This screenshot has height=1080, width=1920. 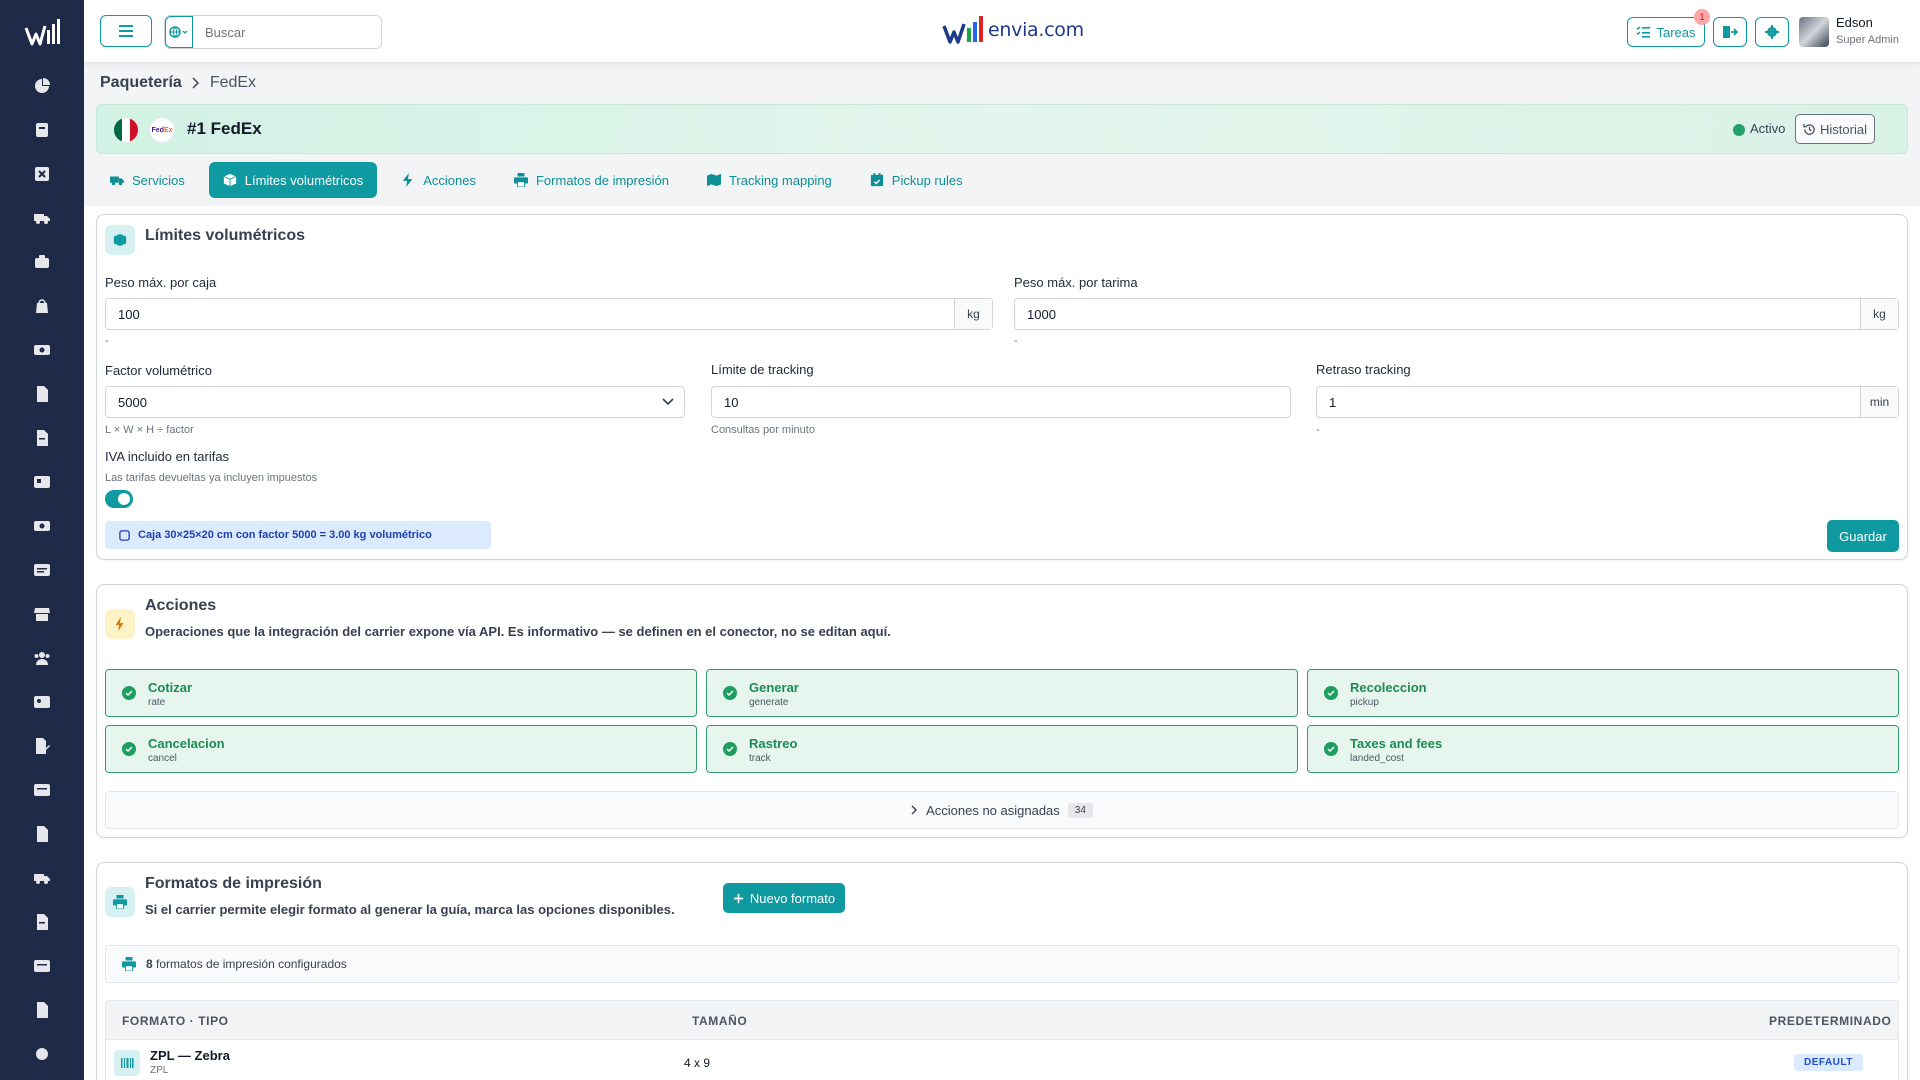 What do you see at coordinates (124, 535) in the screenshot?
I see `note-icon` at bounding box center [124, 535].